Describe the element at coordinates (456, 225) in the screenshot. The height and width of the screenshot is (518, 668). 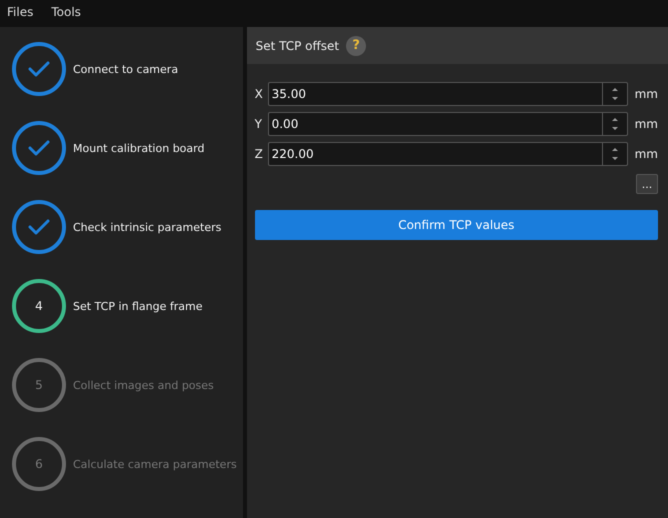
I see `confirm-button: Confirm TCP values` at that location.